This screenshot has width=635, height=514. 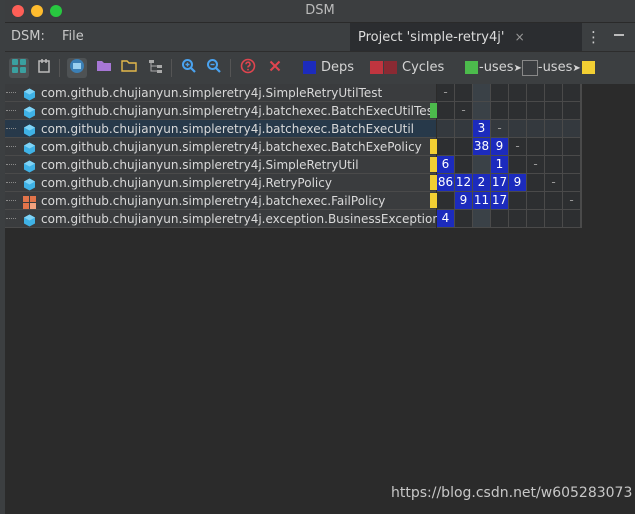 I want to click on folder-icon, so click(x=129, y=68).